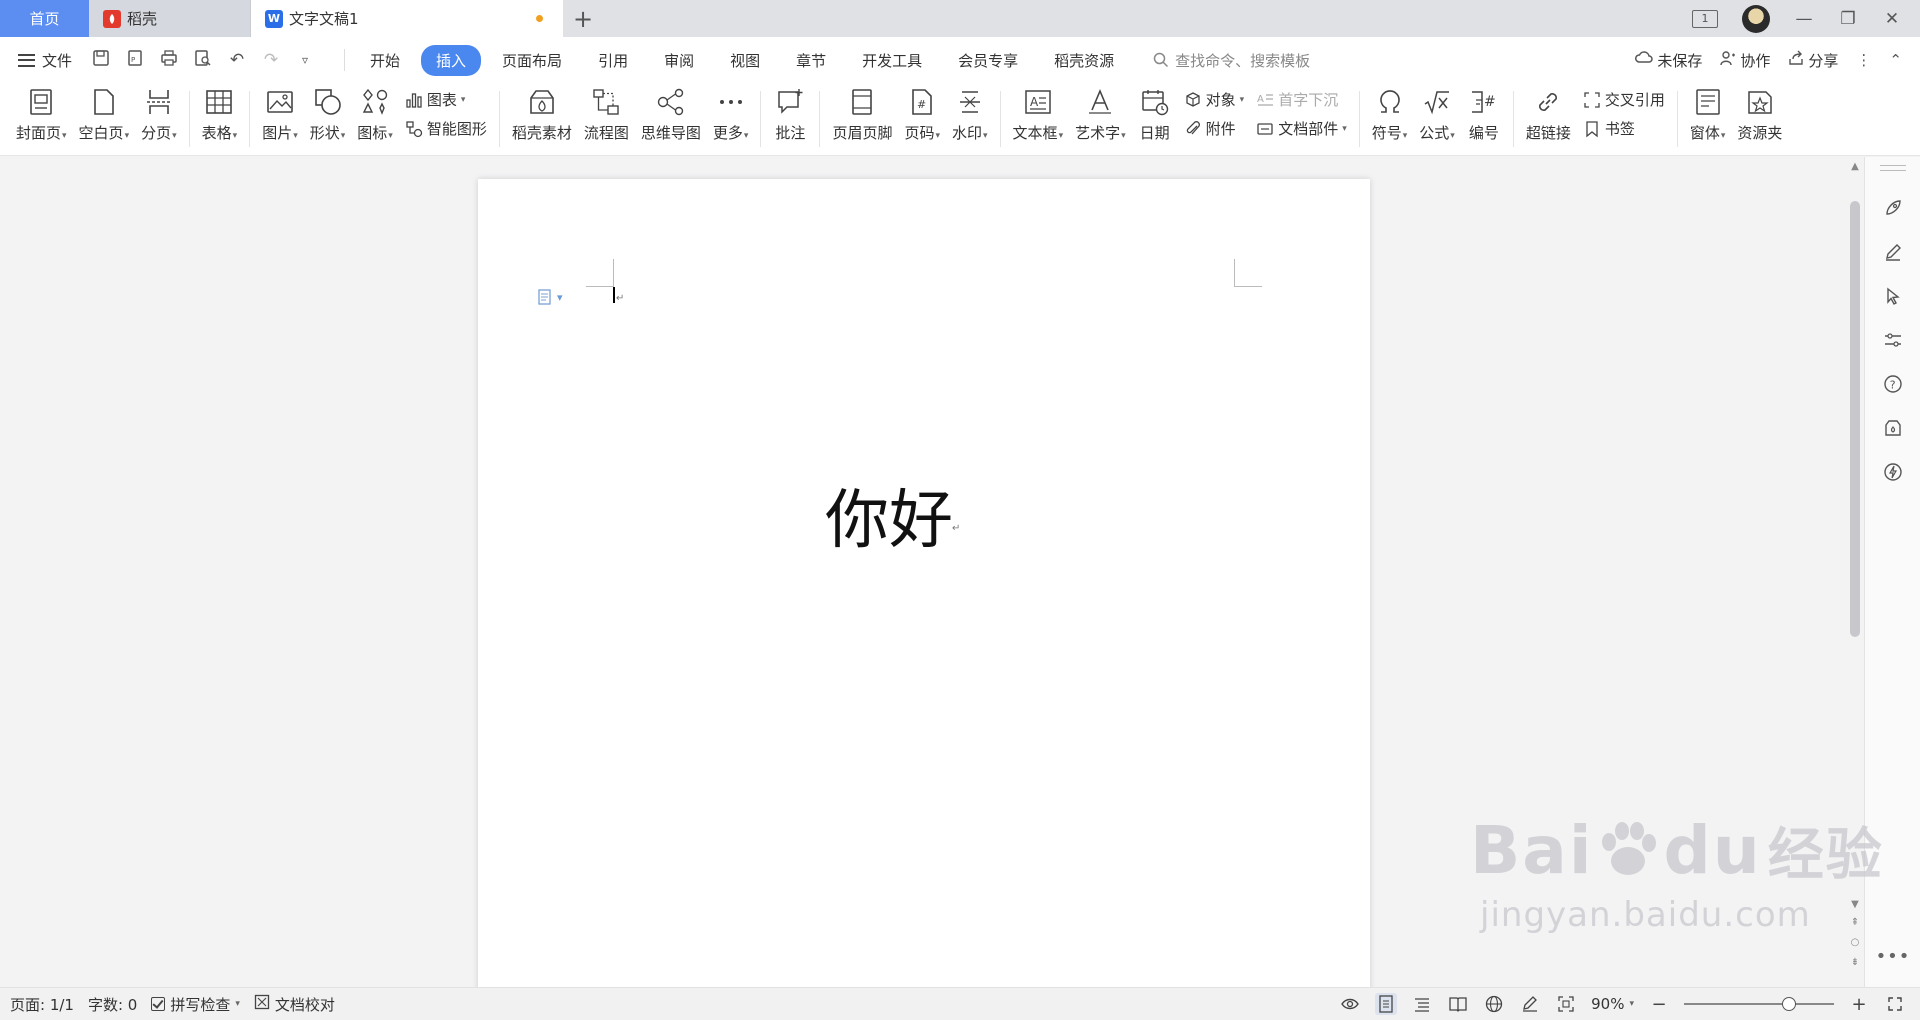 This screenshot has width=1920, height=1020. Describe the element at coordinates (892, 60) in the screenshot. I see `tab-developer: 开发工具` at that location.